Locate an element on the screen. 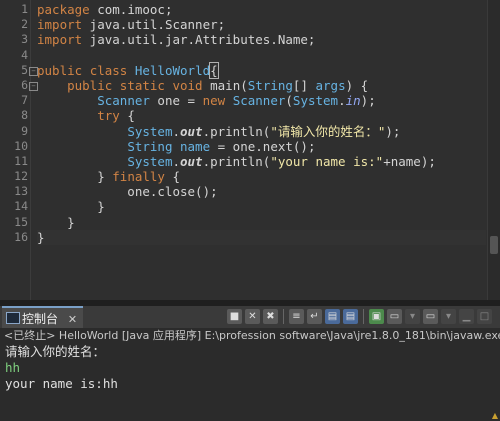  overview-ruler is located at coordinates (493, 150).